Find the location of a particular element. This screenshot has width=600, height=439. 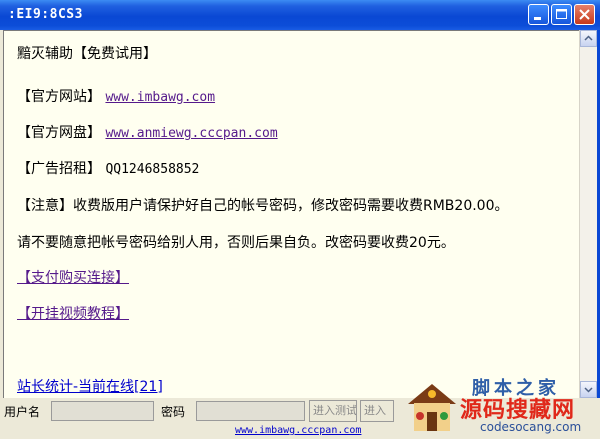

password-label: 密码 is located at coordinates (173, 412).